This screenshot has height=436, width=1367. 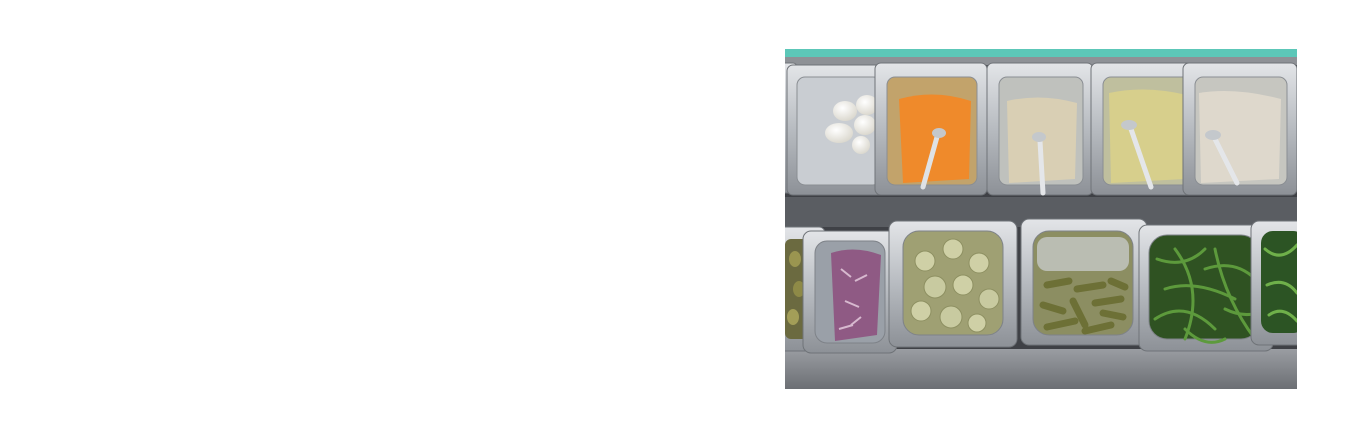 I want to click on tray-row-bottom, so click(x=1041, y=286).